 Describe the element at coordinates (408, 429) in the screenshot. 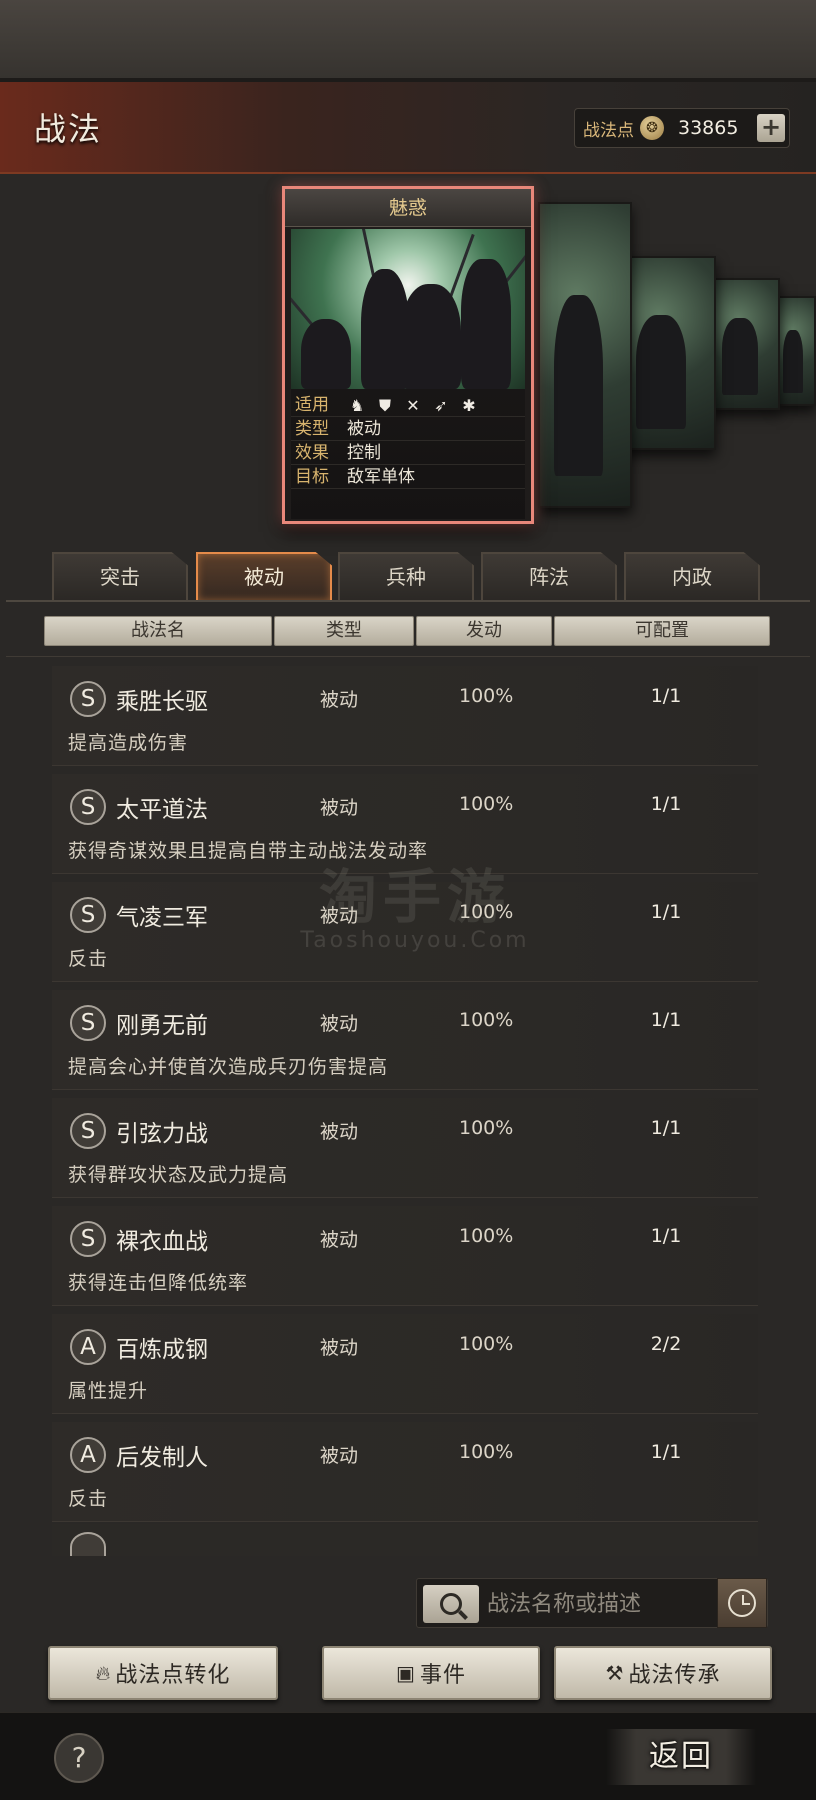

I see `card-row-type: 类型 被动` at that location.